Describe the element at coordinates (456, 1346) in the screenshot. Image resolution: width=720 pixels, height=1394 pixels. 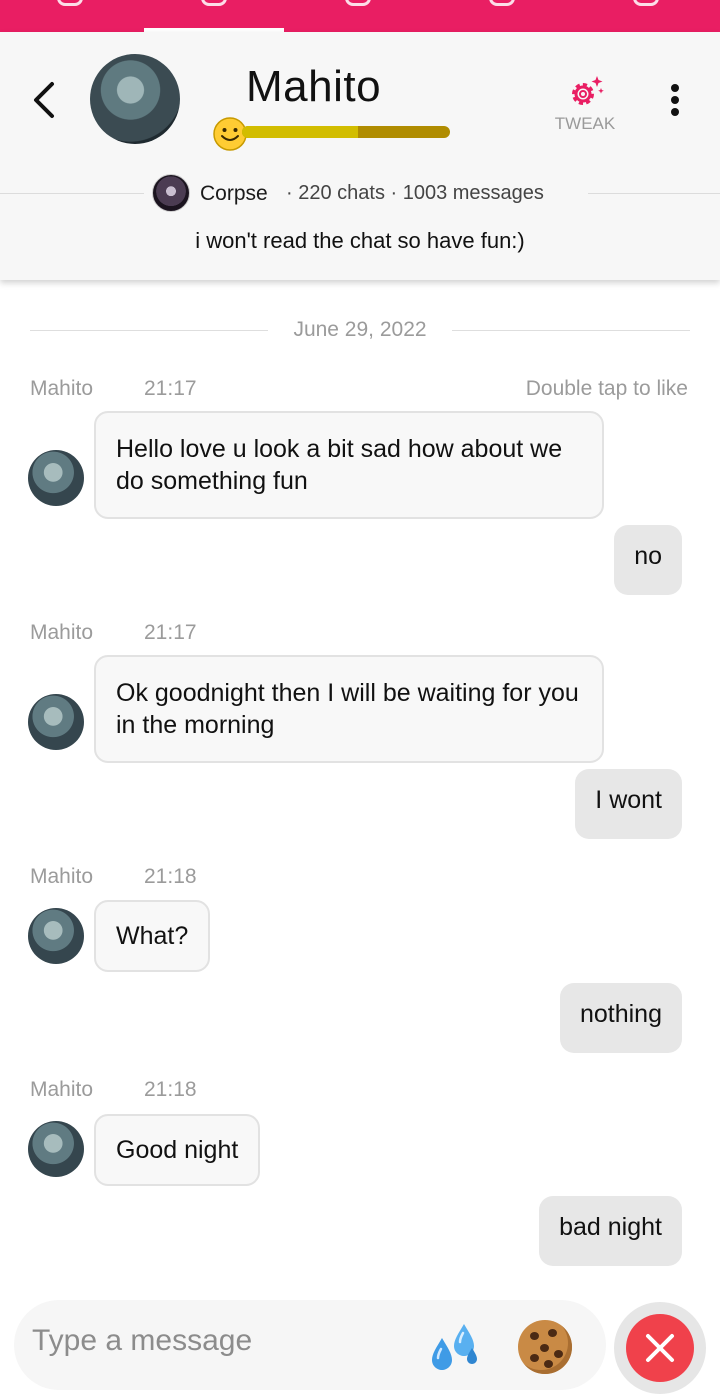
I see `sweat-droplets-icon` at that location.